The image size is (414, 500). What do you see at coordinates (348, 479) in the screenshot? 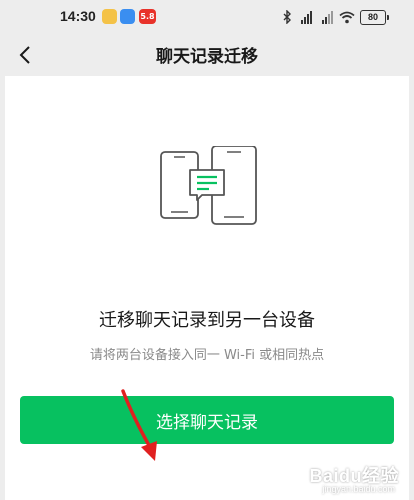
I see `watermark: Baidu经验 jingyan.baidu.com` at bounding box center [348, 479].